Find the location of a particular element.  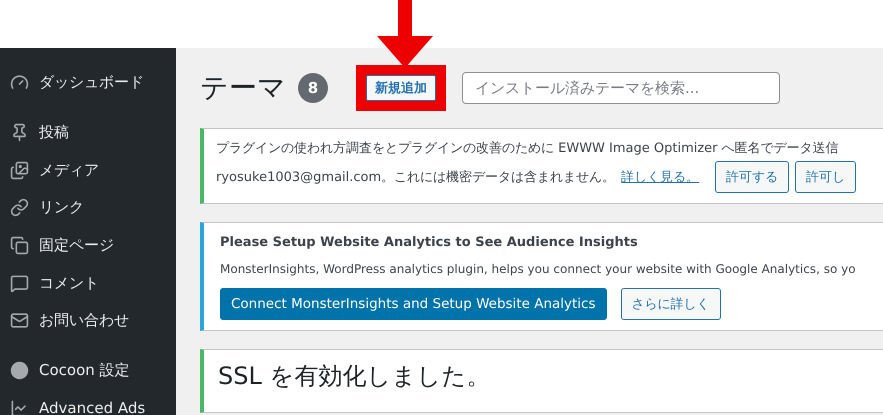

connect-button: Connect MonsterInsights and Setup Website Analytics is located at coordinates (413, 304).